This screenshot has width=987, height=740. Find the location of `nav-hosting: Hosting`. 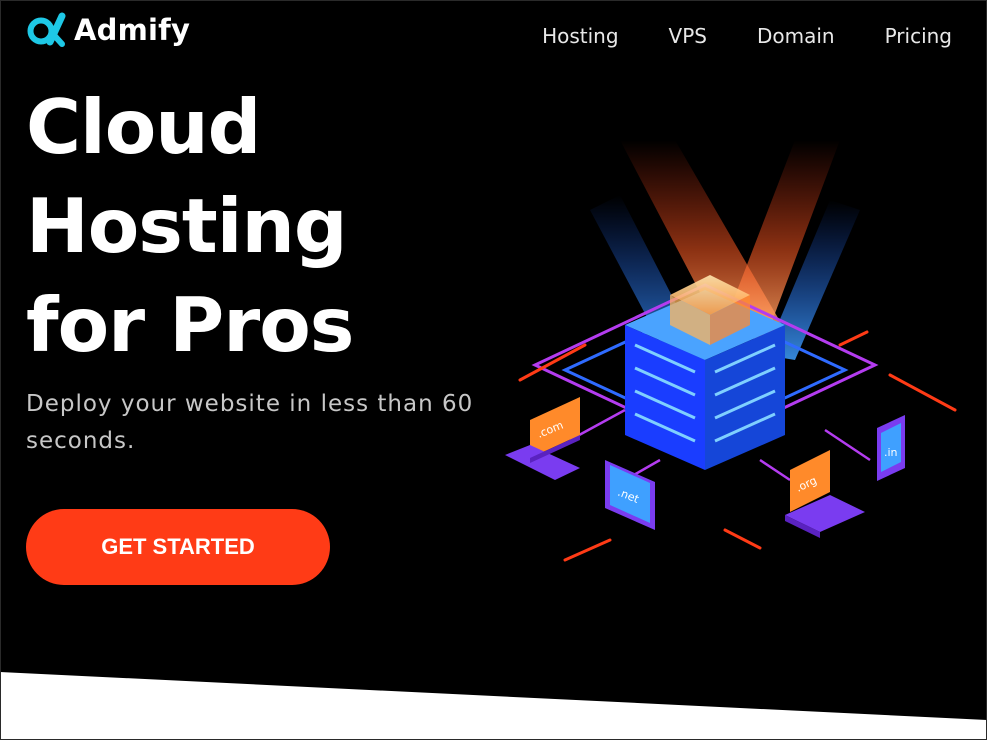

nav-hosting: Hosting is located at coordinates (580, 36).